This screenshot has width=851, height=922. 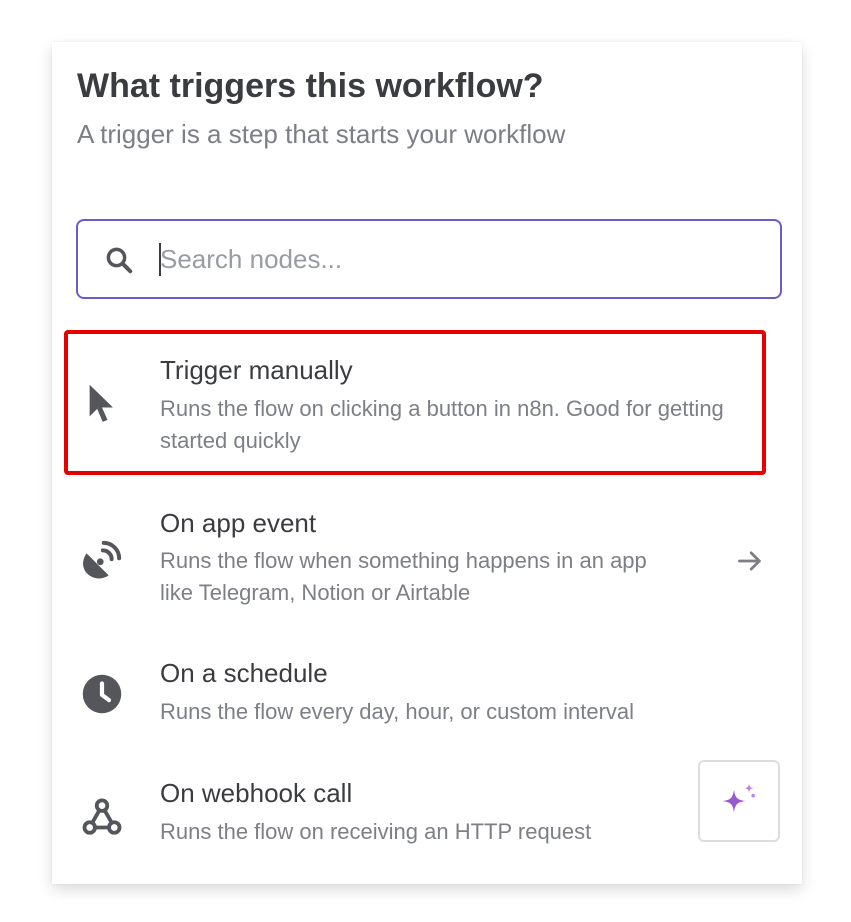 What do you see at coordinates (244, 673) in the screenshot?
I see `trigger-item-name: On a schedule` at bounding box center [244, 673].